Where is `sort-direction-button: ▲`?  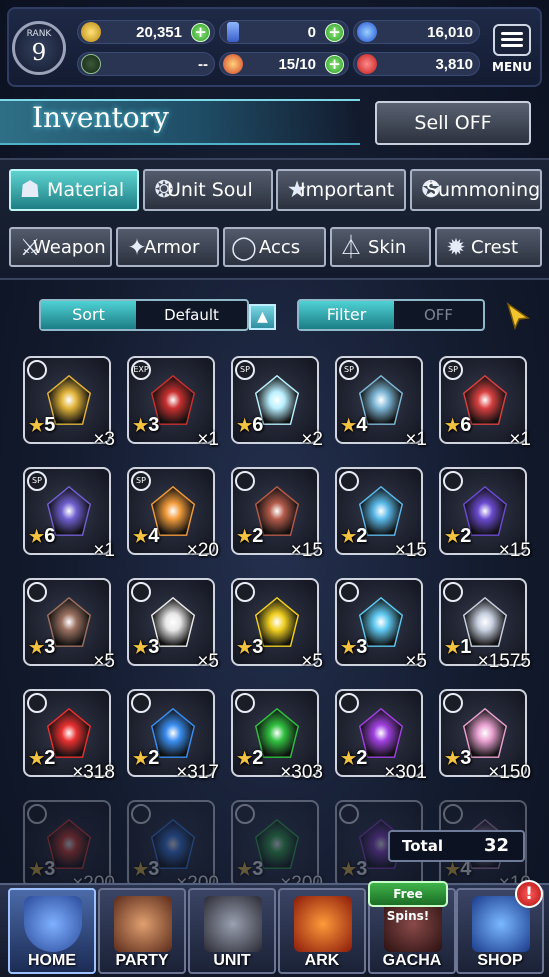 sort-direction-button: ▲ is located at coordinates (262, 317).